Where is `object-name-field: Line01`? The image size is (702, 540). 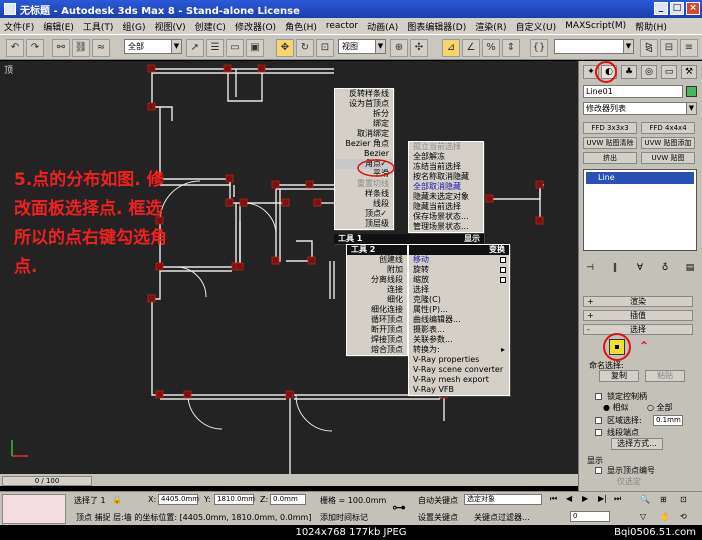 object-name-field: Line01 is located at coordinates (633, 91).